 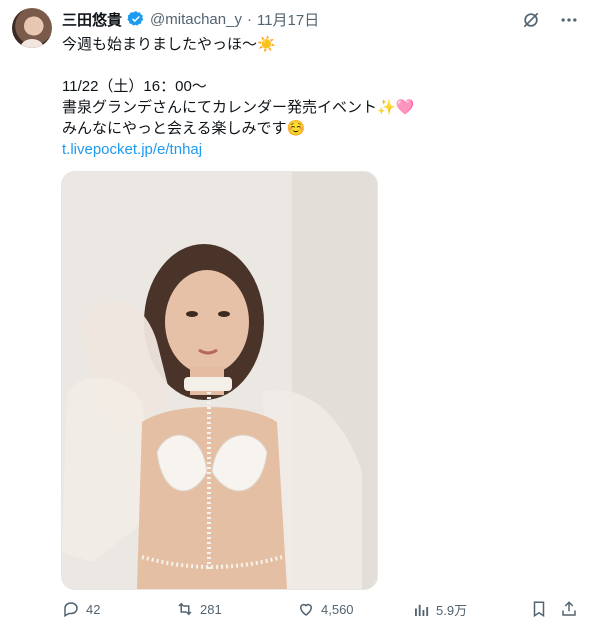 I want to click on action-bar: 42 281 4,560 5.9万, so click(x=296, y=611).